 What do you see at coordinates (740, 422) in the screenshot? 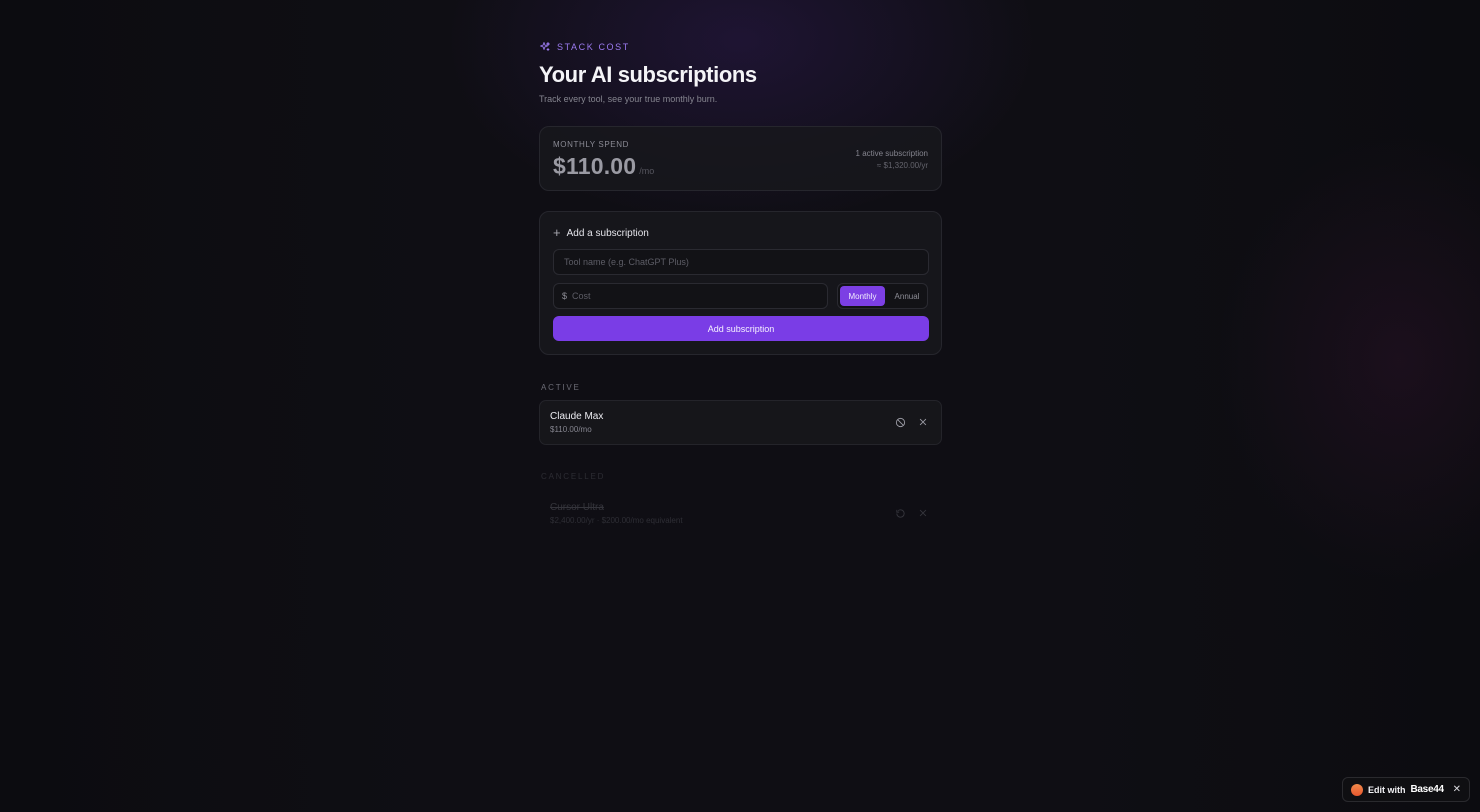
I see `subscription-row: Claude Max $110.00/mo` at bounding box center [740, 422].